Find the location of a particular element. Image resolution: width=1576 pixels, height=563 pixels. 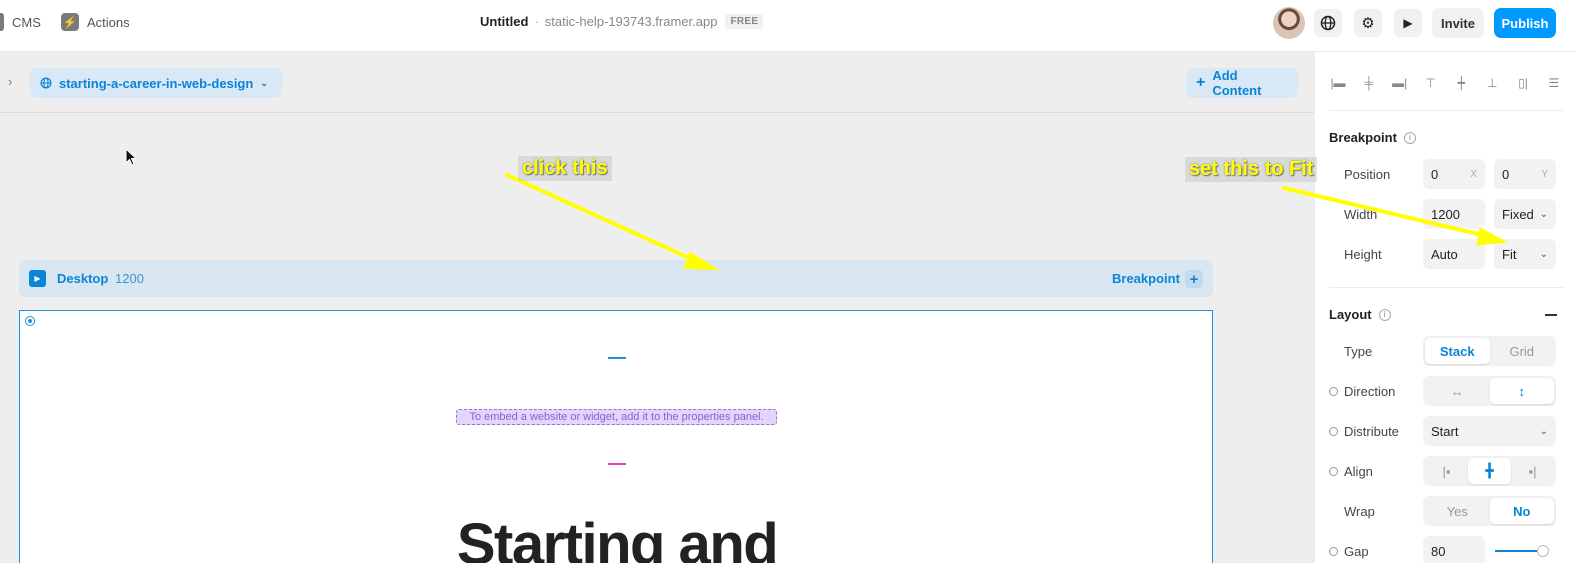

publish-button: Publish is located at coordinates (1525, 23).